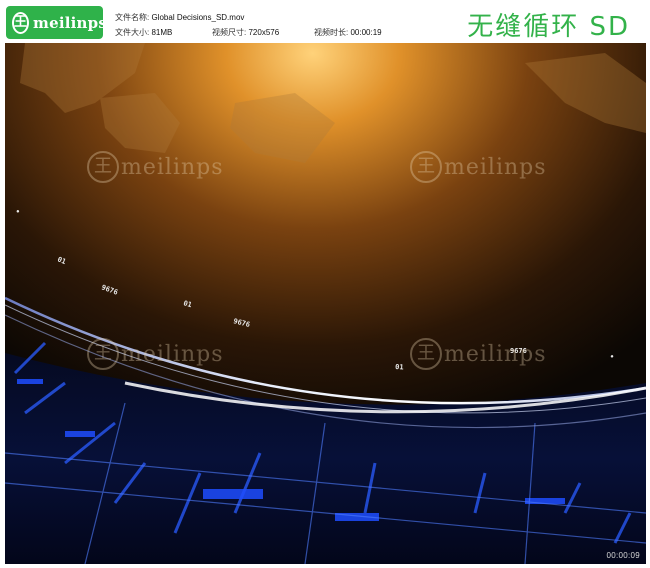 The width and height of the screenshot is (650, 568). I want to click on file-name-row: 文件名称: Global Decisions_SD.mov, so click(179, 17).